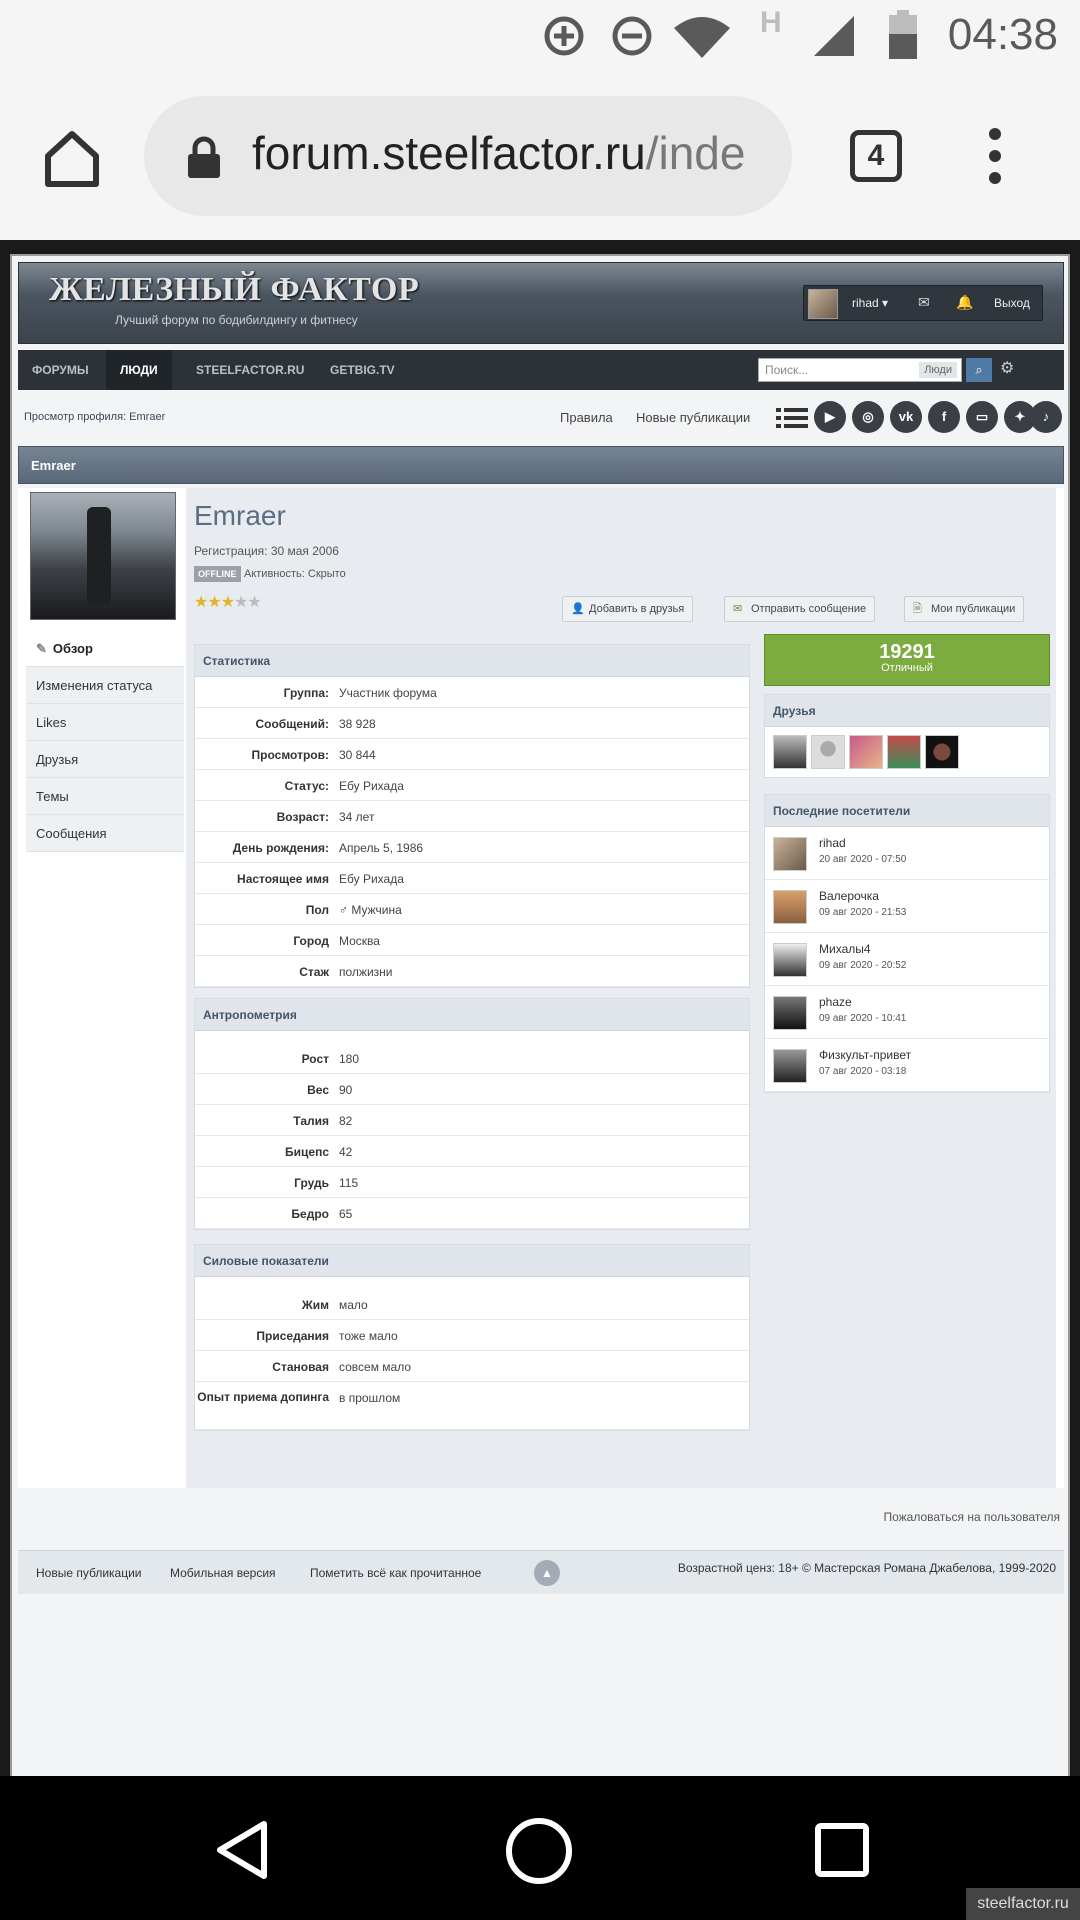 The height and width of the screenshot is (1920, 1080). Describe the element at coordinates (381, 848) in the screenshot. I see `row-value: Апрель 5, 1986` at that location.